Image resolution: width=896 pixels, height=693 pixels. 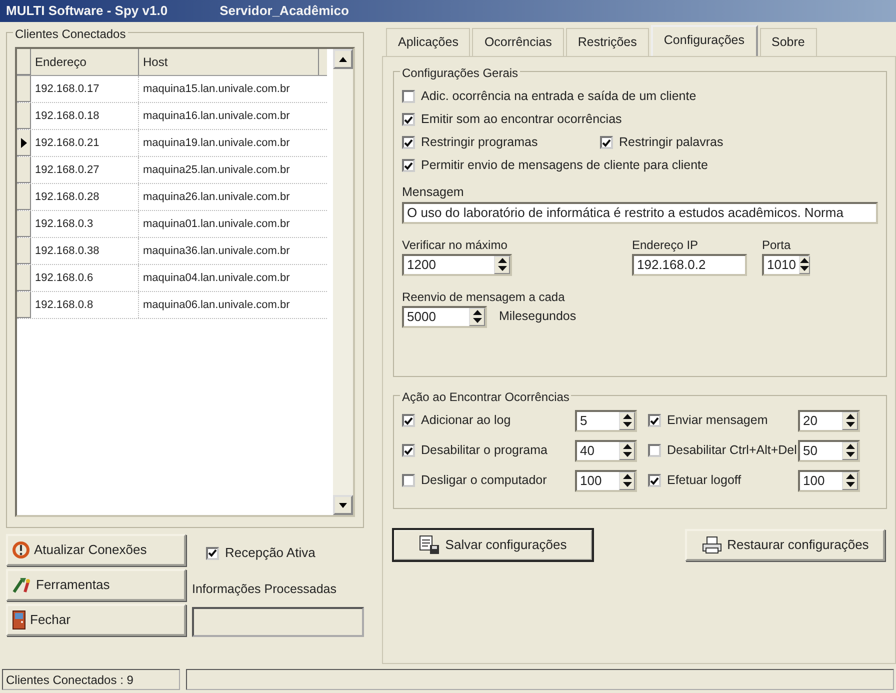 I want to click on spin-field: 5, so click(x=606, y=421).